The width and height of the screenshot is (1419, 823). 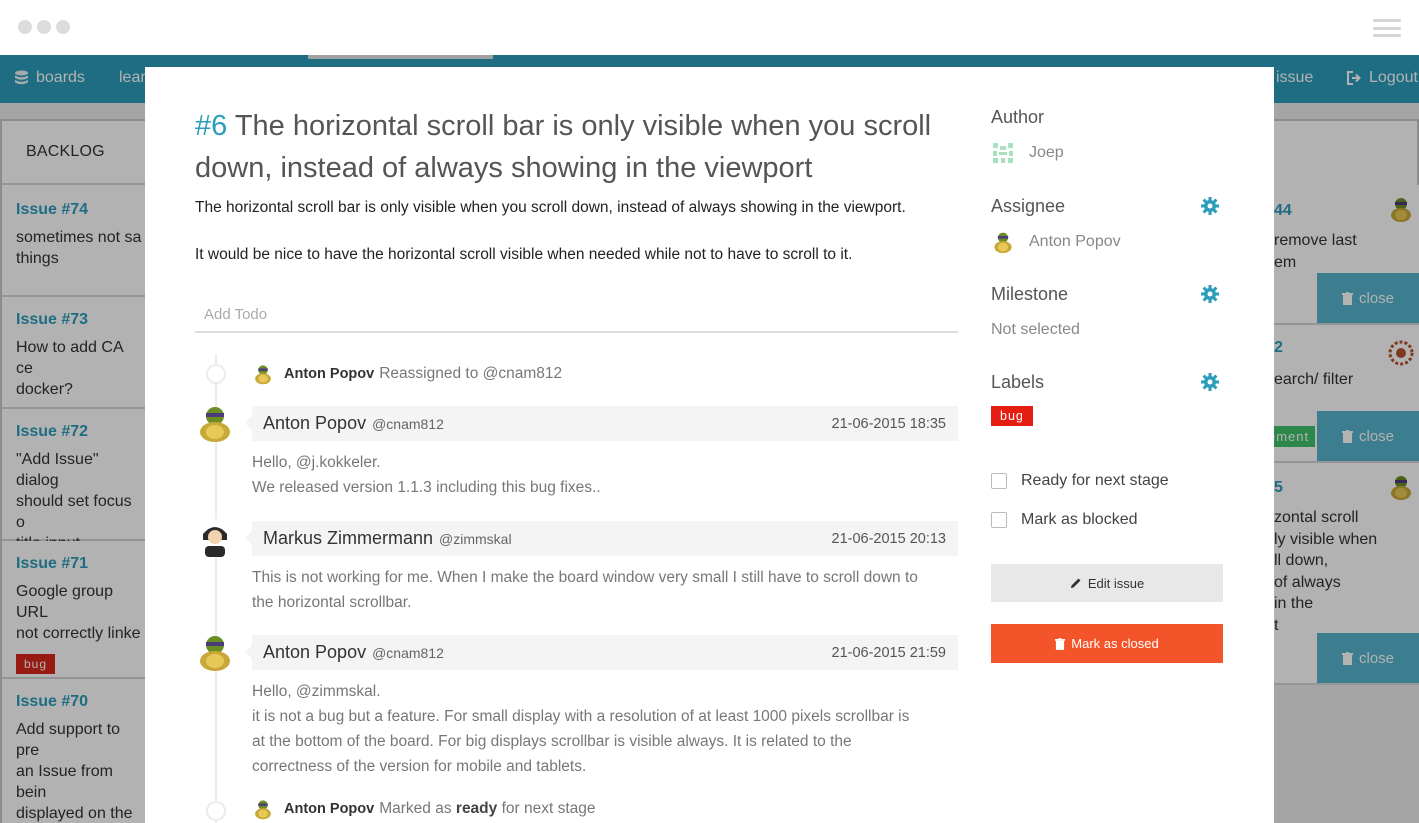 I want to click on assignee-heading: Assignee, so click(x=1028, y=206).